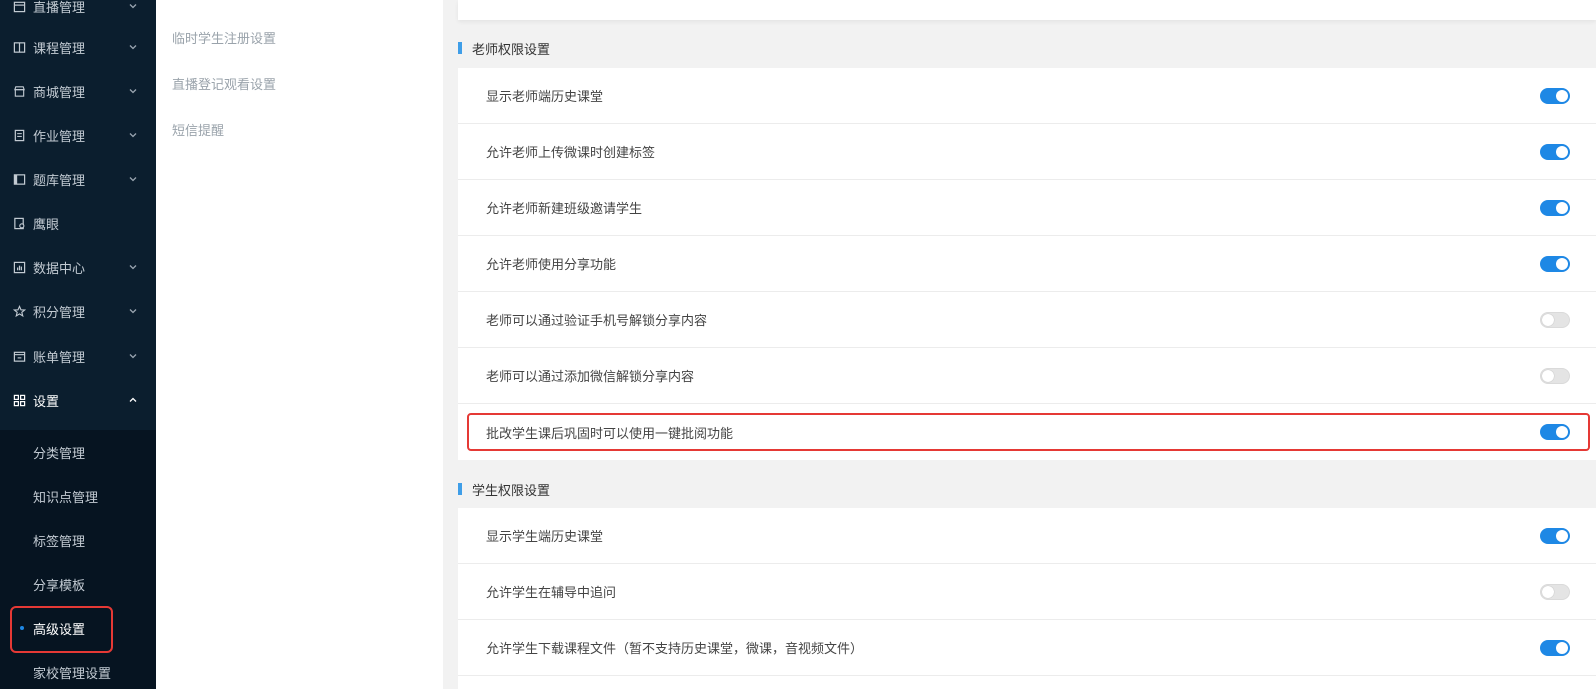 Image resolution: width=1596 pixels, height=689 pixels. I want to click on setting-row: 显示学生端历史课堂, so click(1027, 536).